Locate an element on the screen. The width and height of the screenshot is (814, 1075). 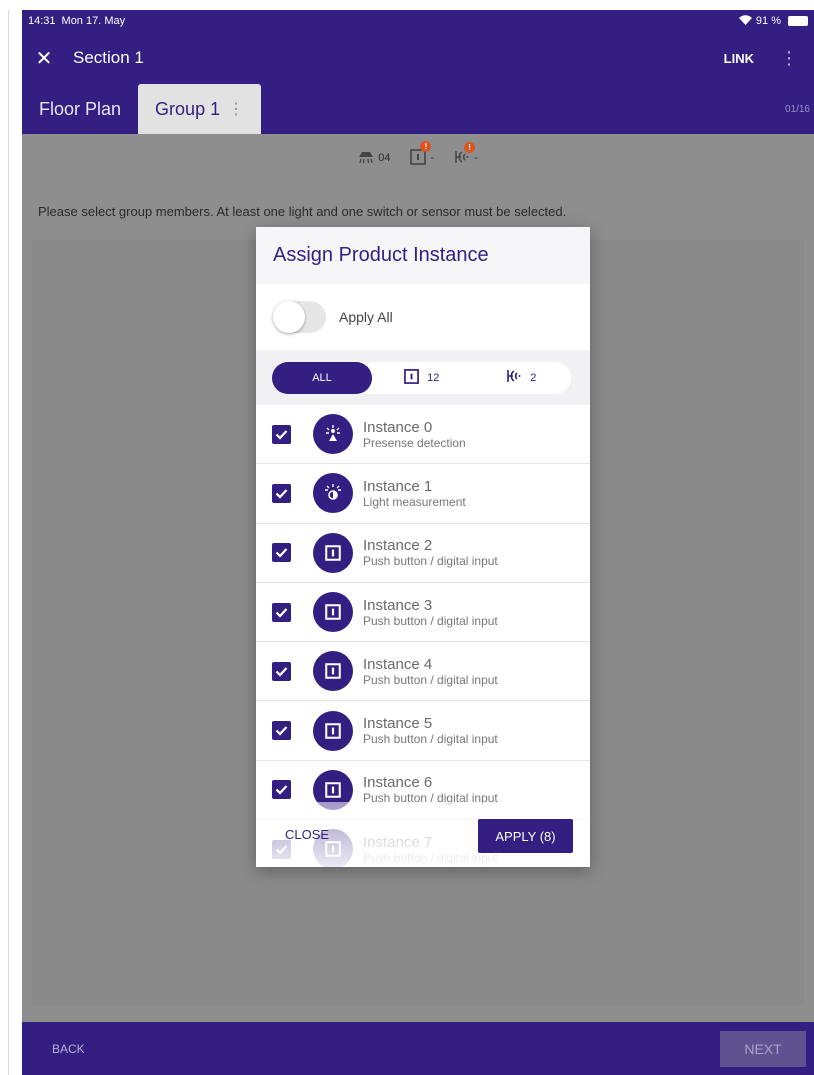
next-button: NEXT is located at coordinates (763, 1048).